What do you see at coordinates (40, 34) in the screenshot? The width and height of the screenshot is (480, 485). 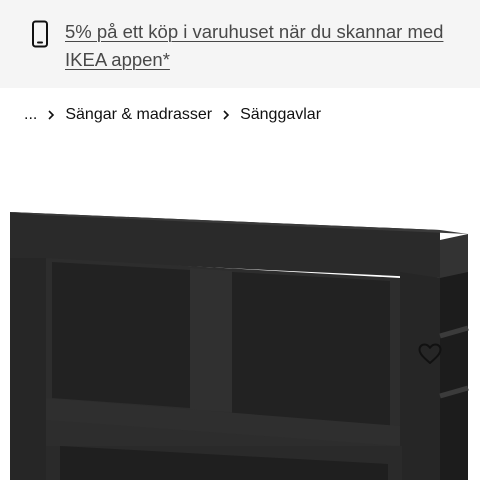 I see `phone-icon` at bounding box center [40, 34].